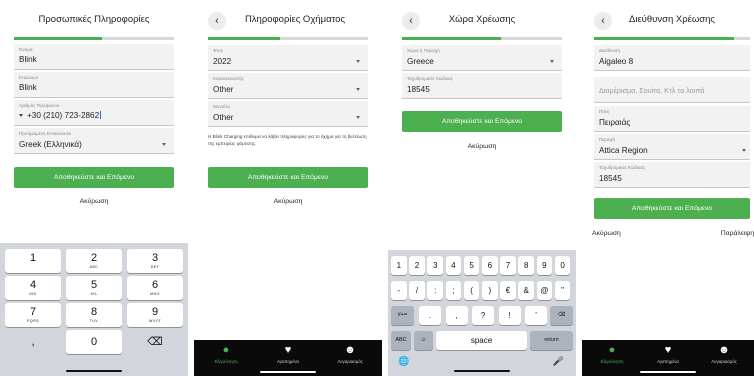  Describe the element at coordinates (490, 290) in the screenshot. I see `key: )` at that location.